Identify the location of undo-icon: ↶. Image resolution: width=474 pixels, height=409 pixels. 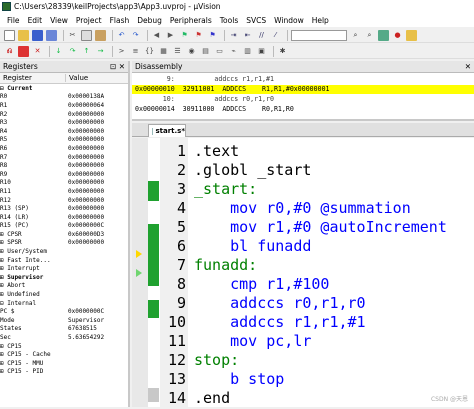
(121, 35).